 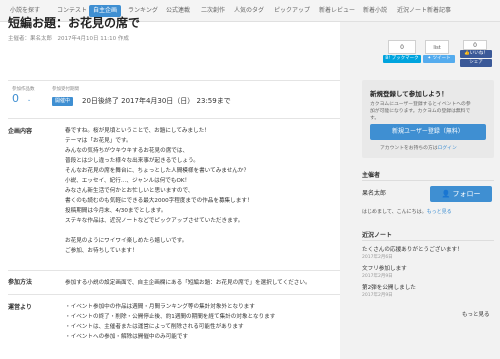 What do you see at coordinates (428, 180) in the screenshot?
I see `host-divider` at bounding box center [428, 180].